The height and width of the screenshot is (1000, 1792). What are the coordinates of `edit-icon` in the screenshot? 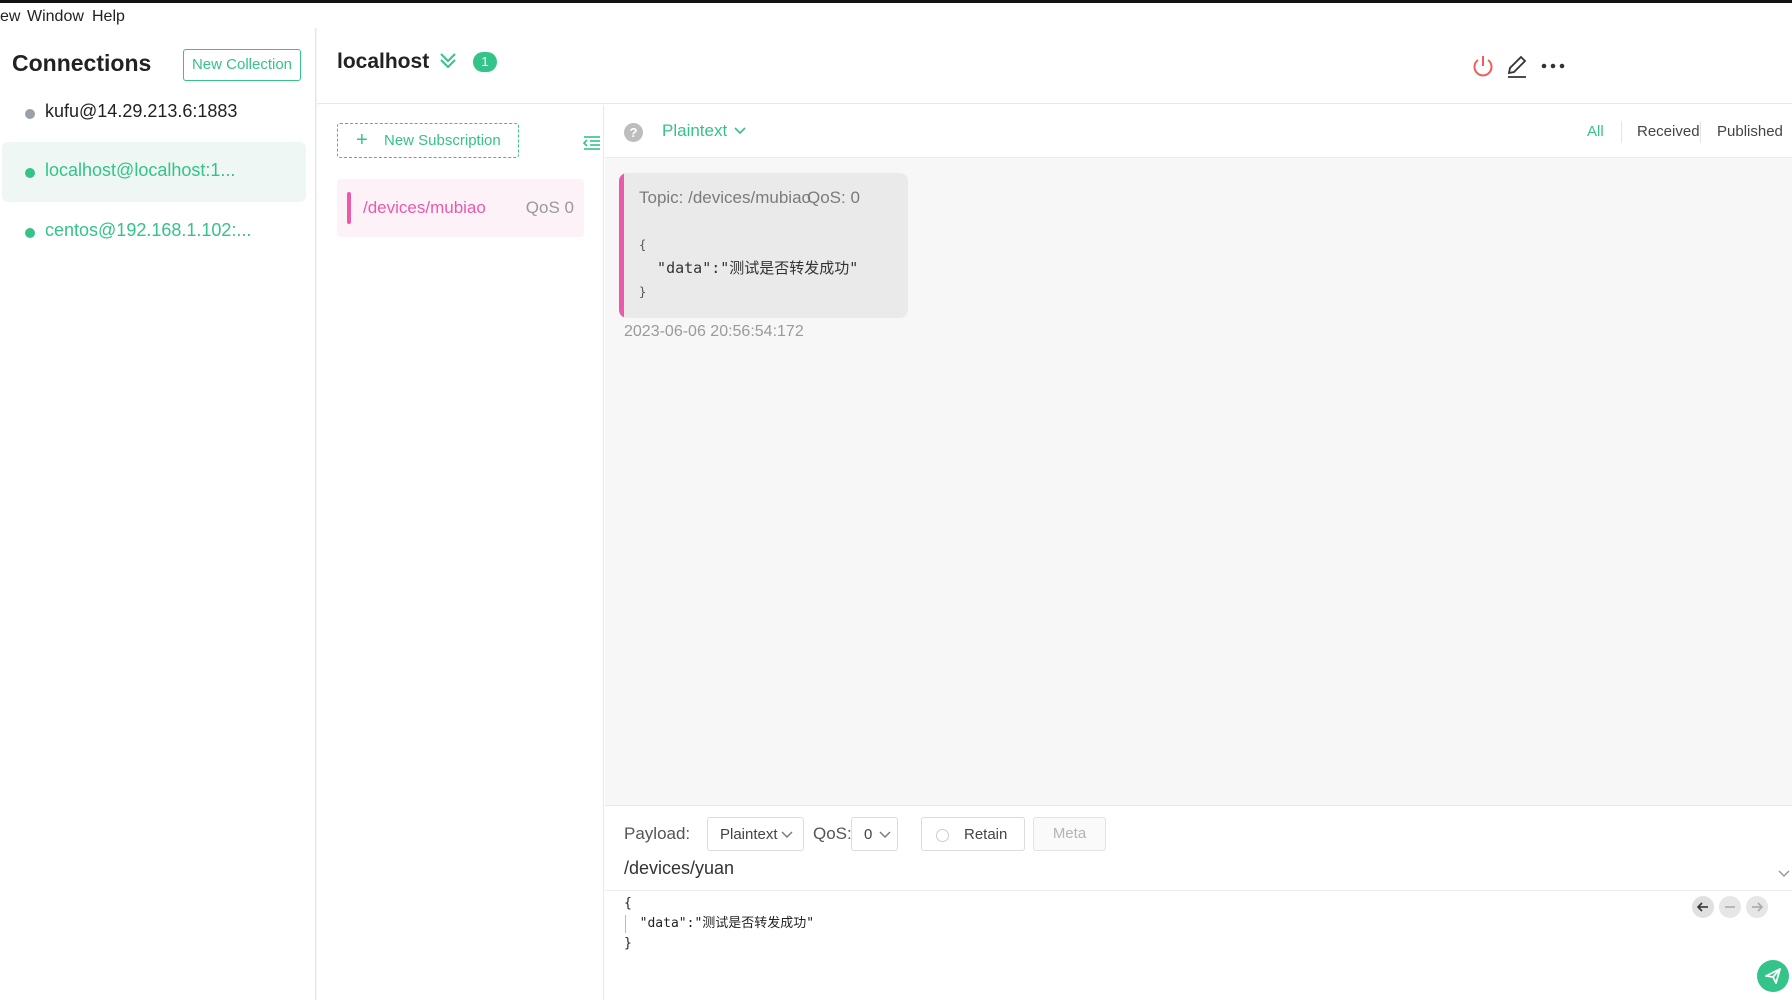 It's located at (1517, 66).